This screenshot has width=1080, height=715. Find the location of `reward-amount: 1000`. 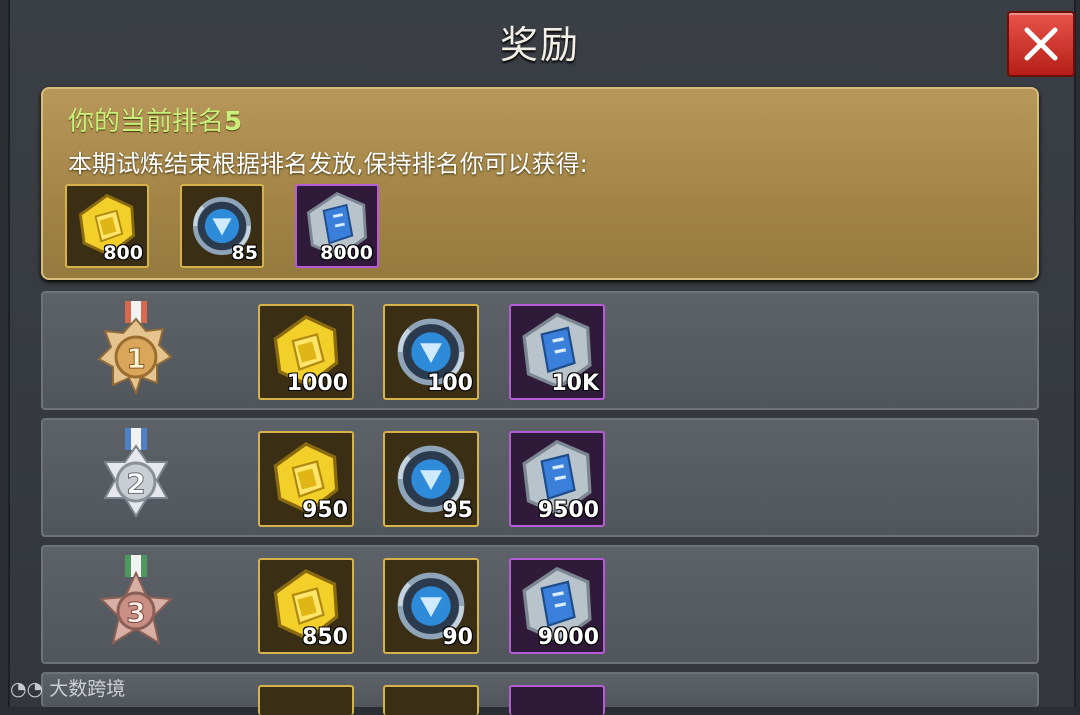

reward-amount: 1000 is located at coordinates (317, 383).